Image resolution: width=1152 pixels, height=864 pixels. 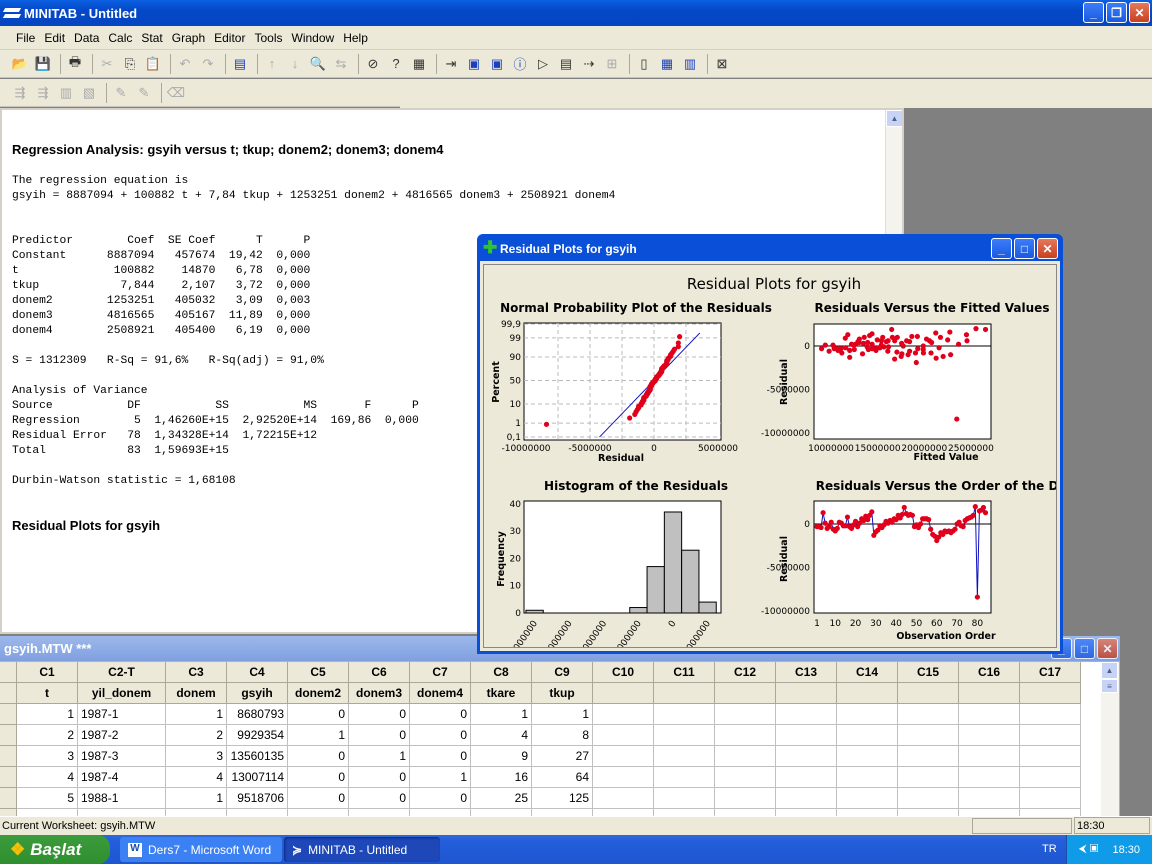 What do you see at coordinates (188, 38) in the screenshot?
I see `menu-graph: Graph` at bounding box center [188, 38].